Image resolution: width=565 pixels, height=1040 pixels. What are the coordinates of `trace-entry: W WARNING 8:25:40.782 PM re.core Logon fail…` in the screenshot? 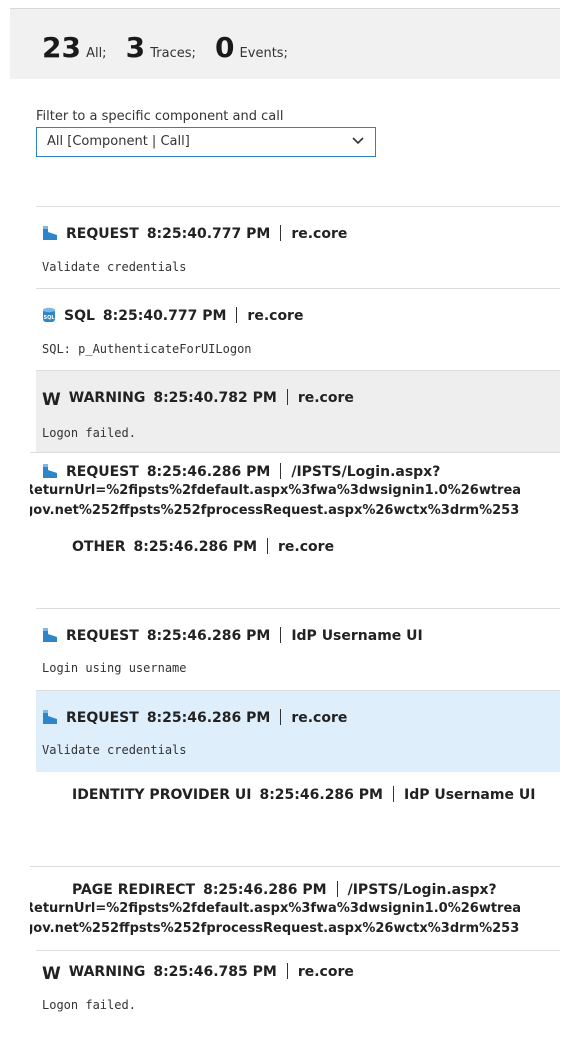 It's located at (298, 411).